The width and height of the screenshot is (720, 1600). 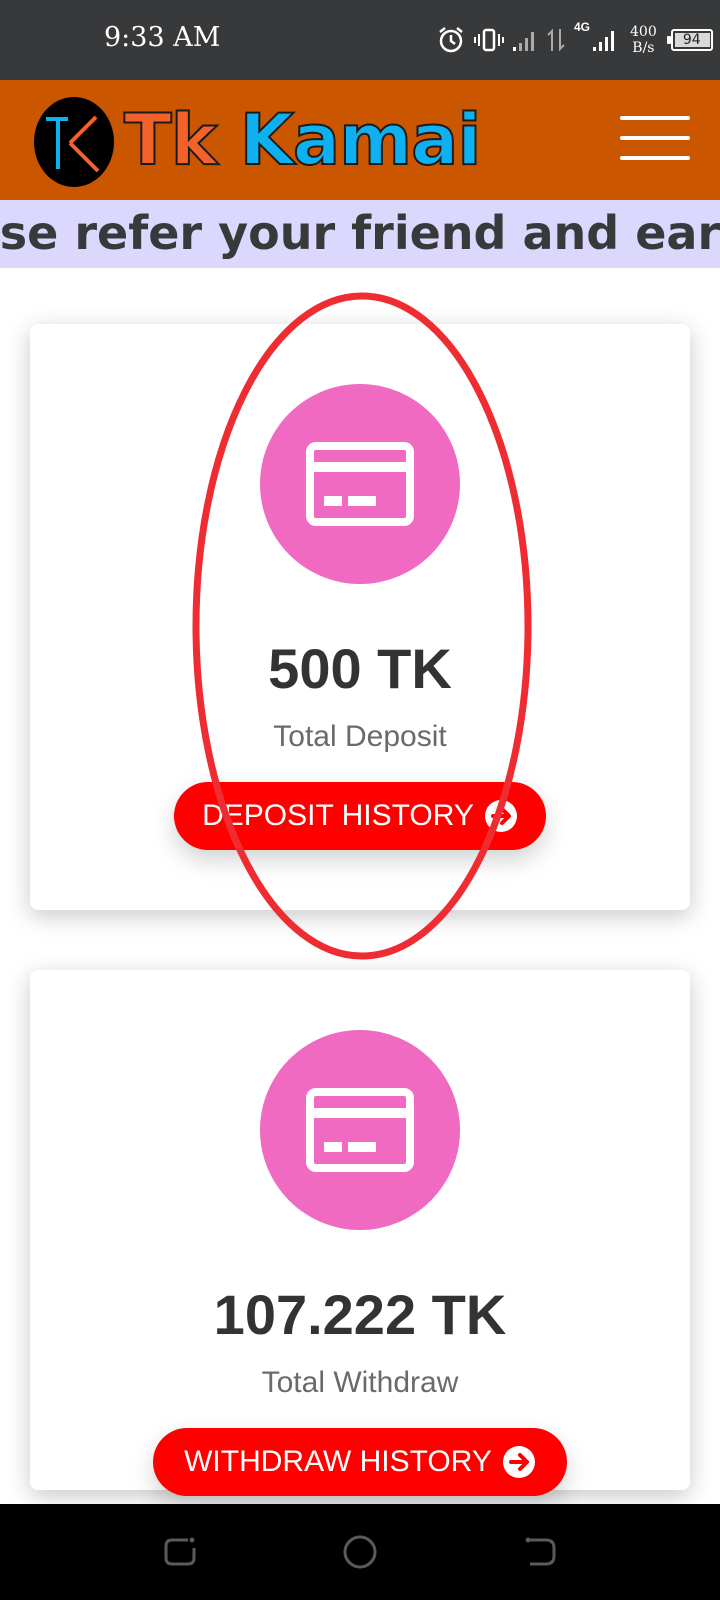 I want to click on battery-icon: 94, so click(x=689, y=40).